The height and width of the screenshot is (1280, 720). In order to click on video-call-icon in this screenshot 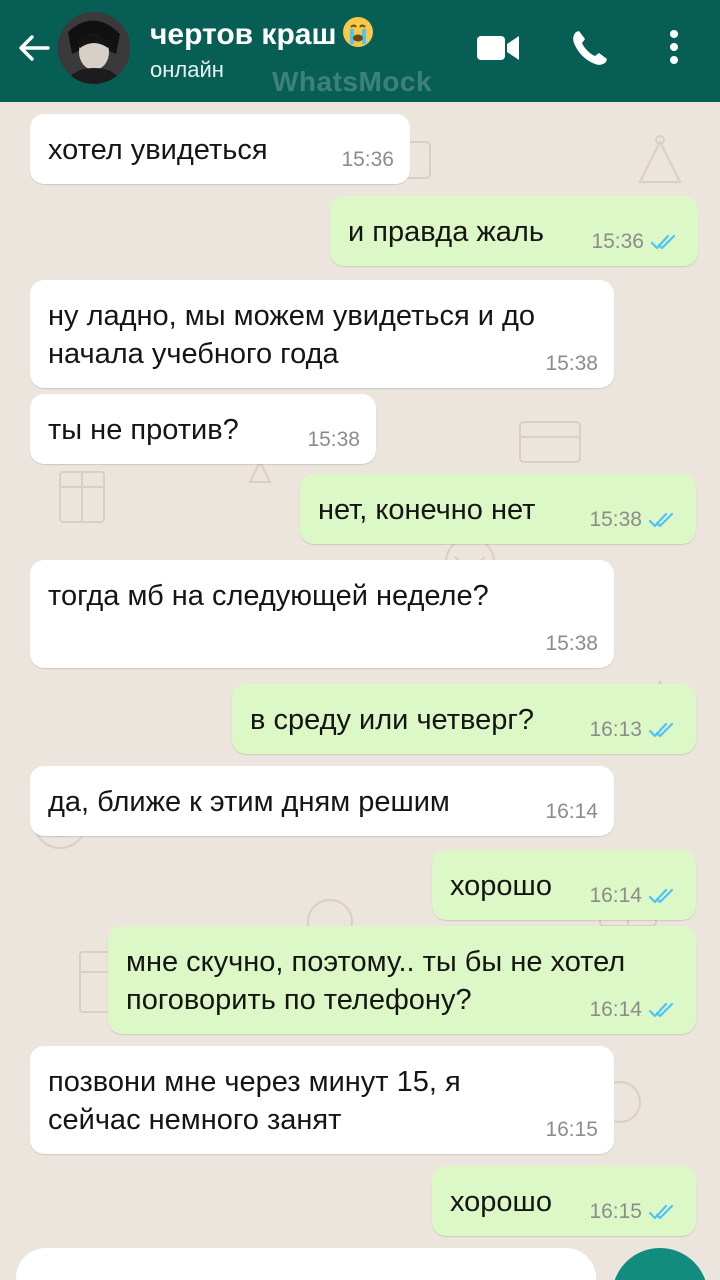, I will do `click(498, 48)`.